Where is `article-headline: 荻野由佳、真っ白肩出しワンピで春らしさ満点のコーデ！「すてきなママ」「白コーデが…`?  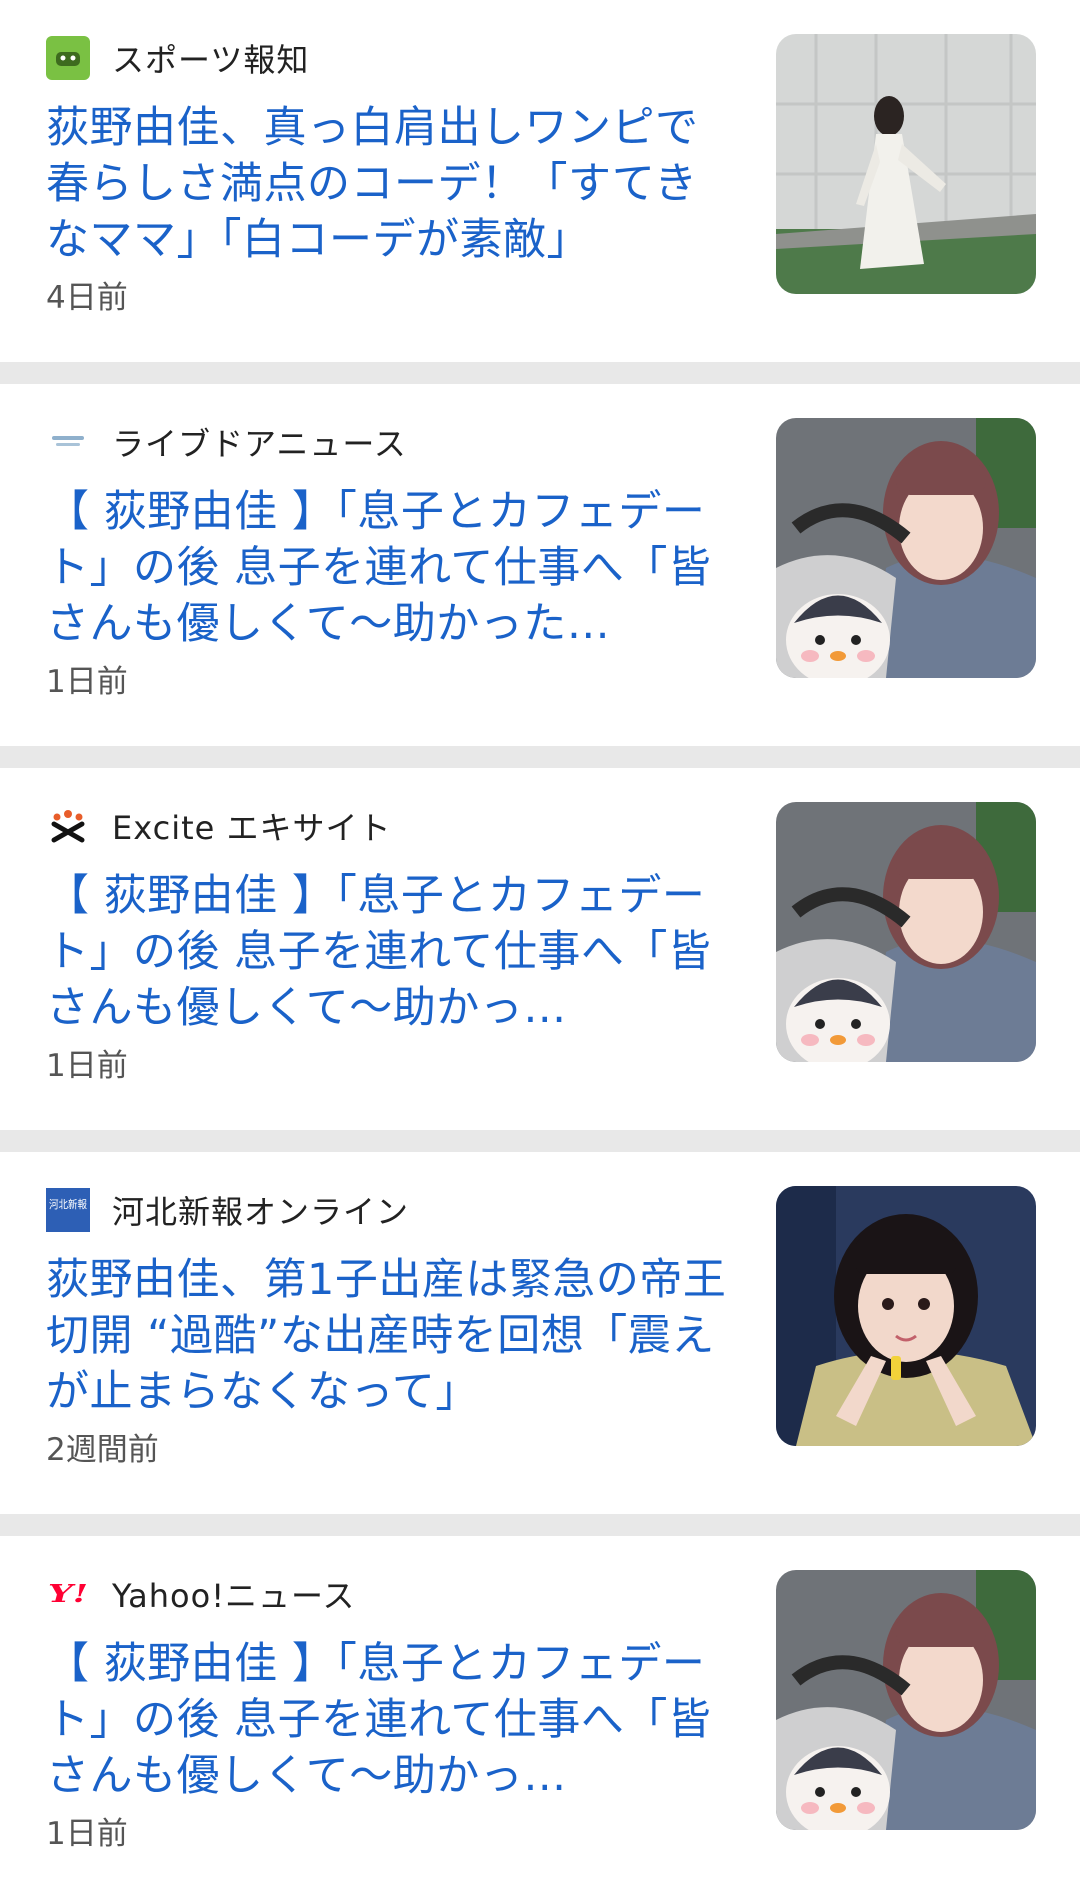 article-headline: 荻野由佳、真っ白肩出しワンピで春らしさ満点のコーデ！「すてきなママ」「白コーデが… is located at coordinates (391, 184).